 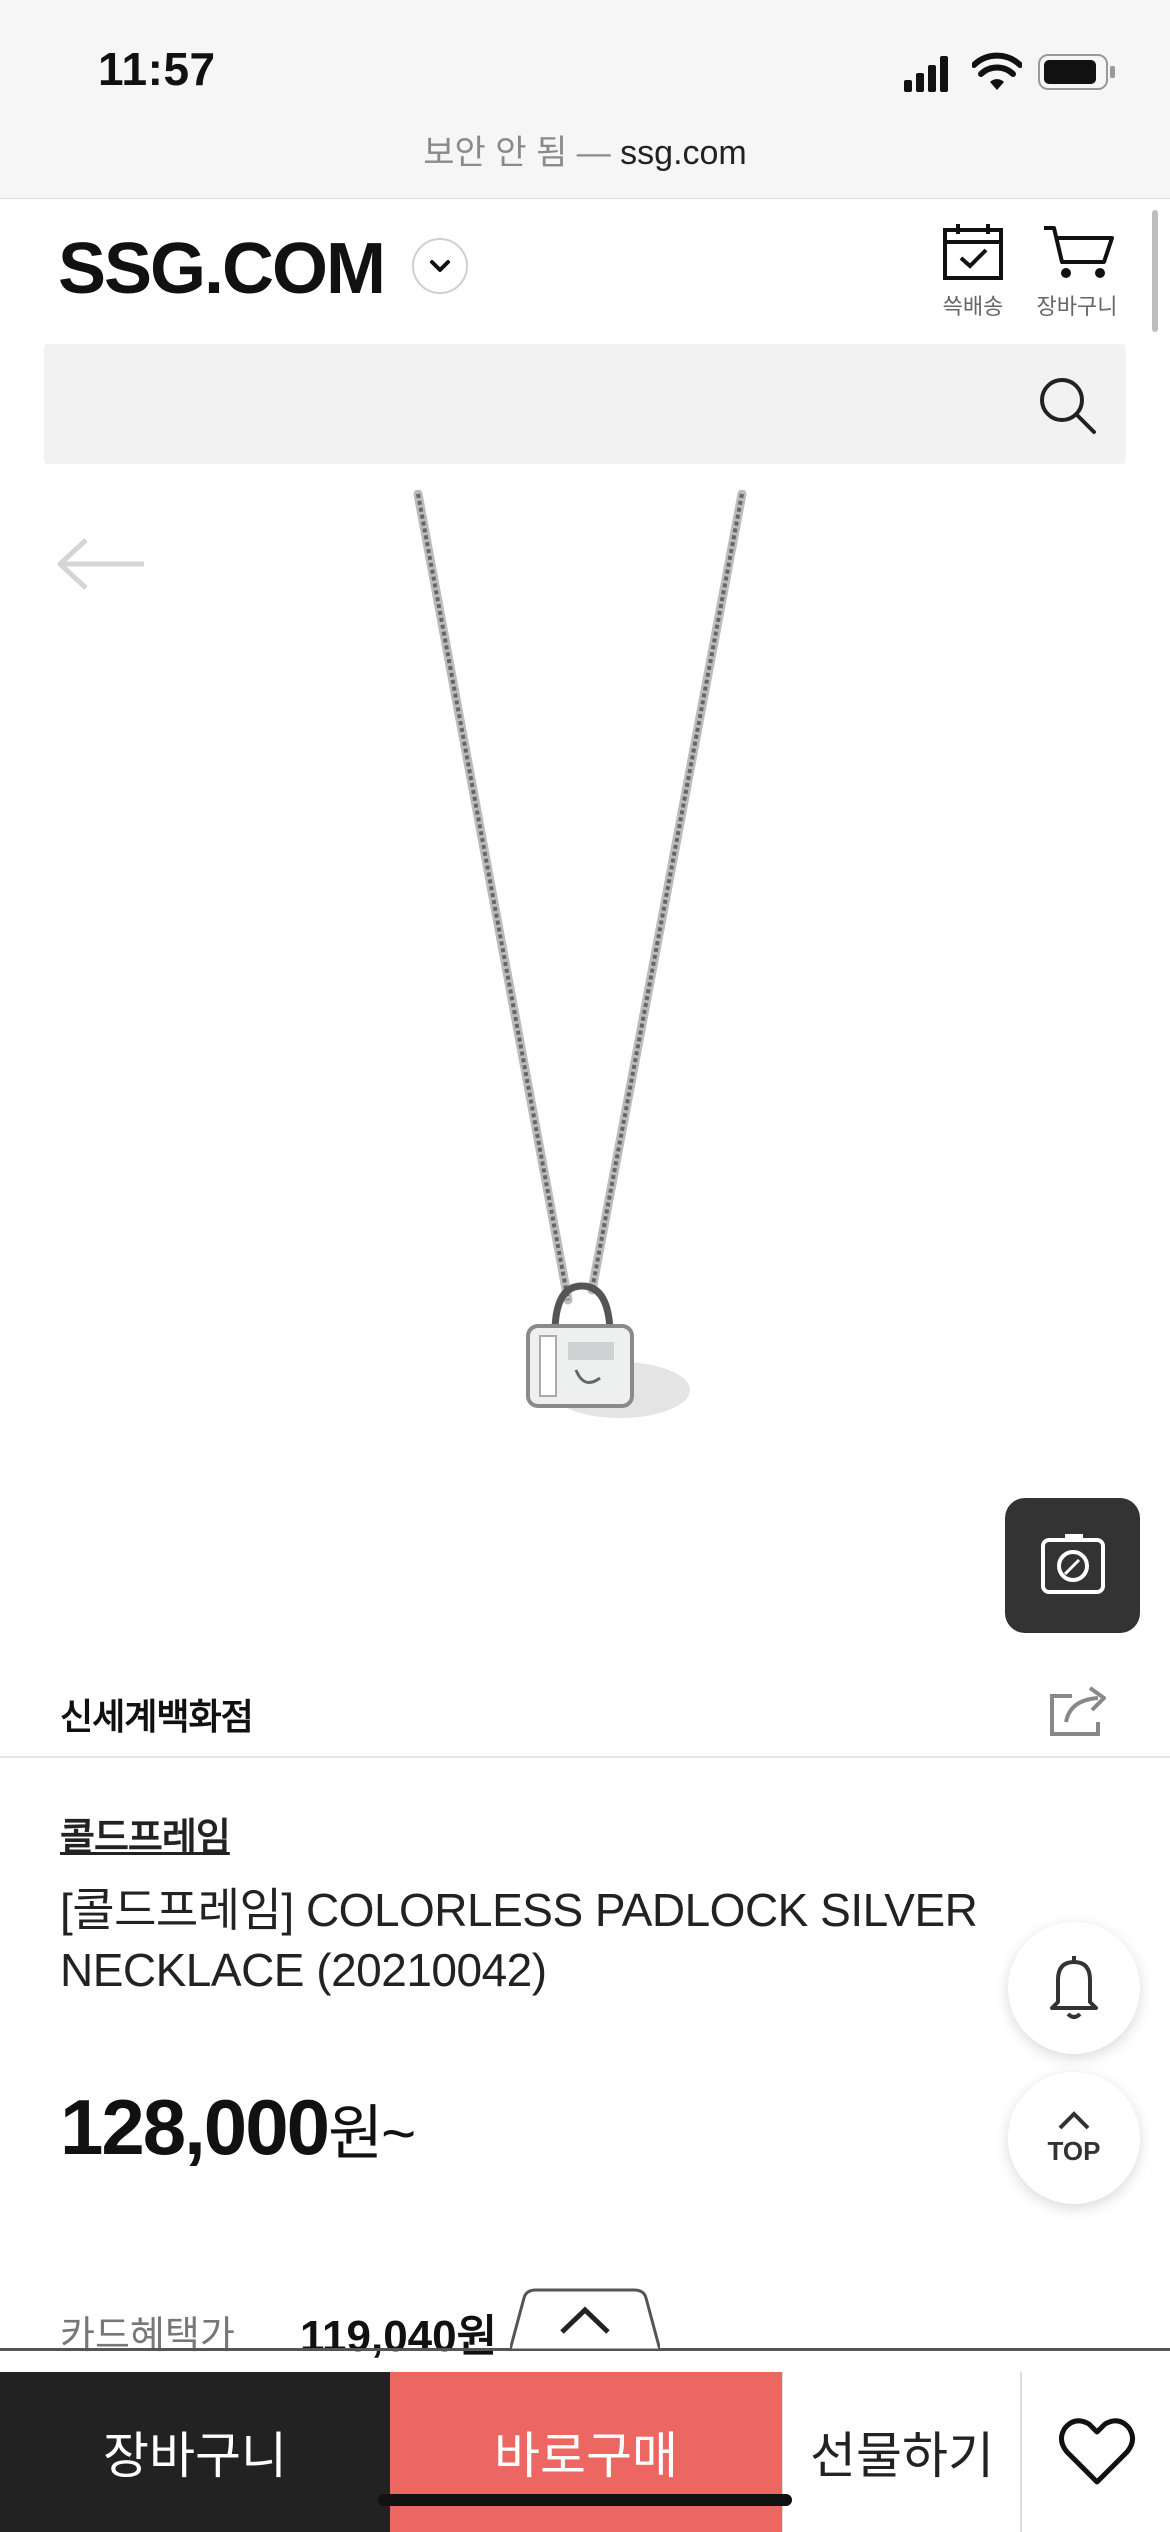 I want to click on site-logo: SSG.COM, so click(x=222, y=269).